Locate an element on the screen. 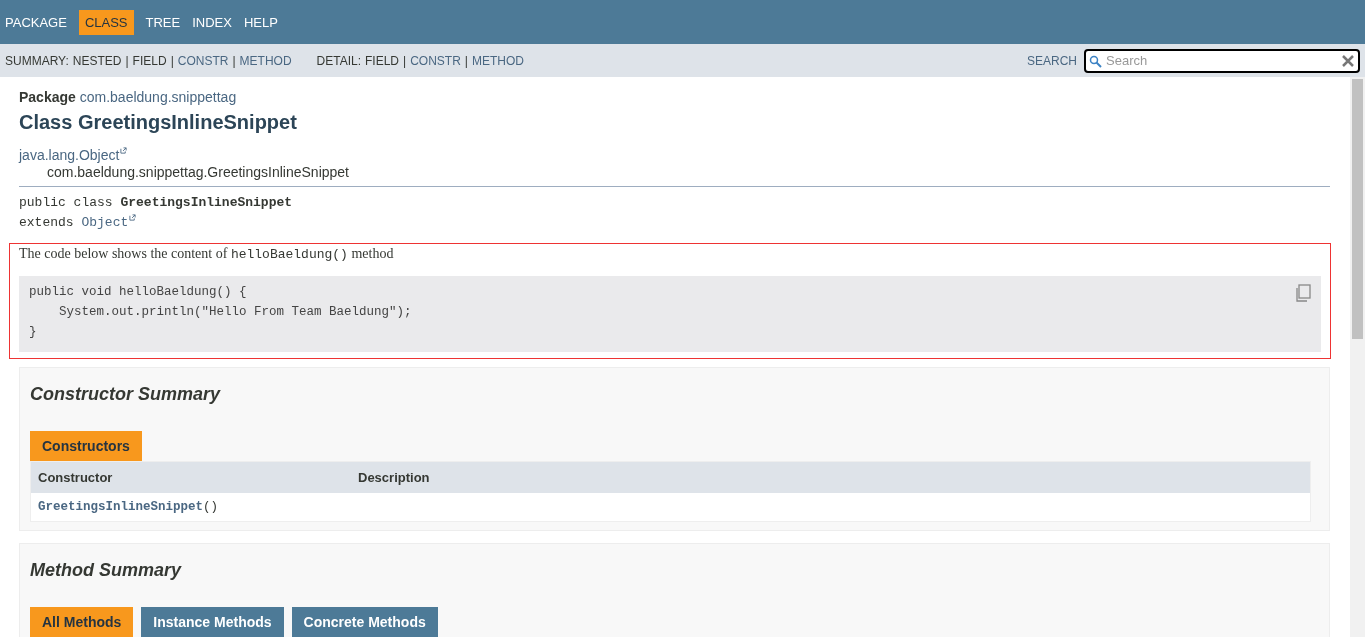 This screenshot has height=637, width=1365. constructor-link: GreetingsInlineSnippet is located at coordinates (121, 507).